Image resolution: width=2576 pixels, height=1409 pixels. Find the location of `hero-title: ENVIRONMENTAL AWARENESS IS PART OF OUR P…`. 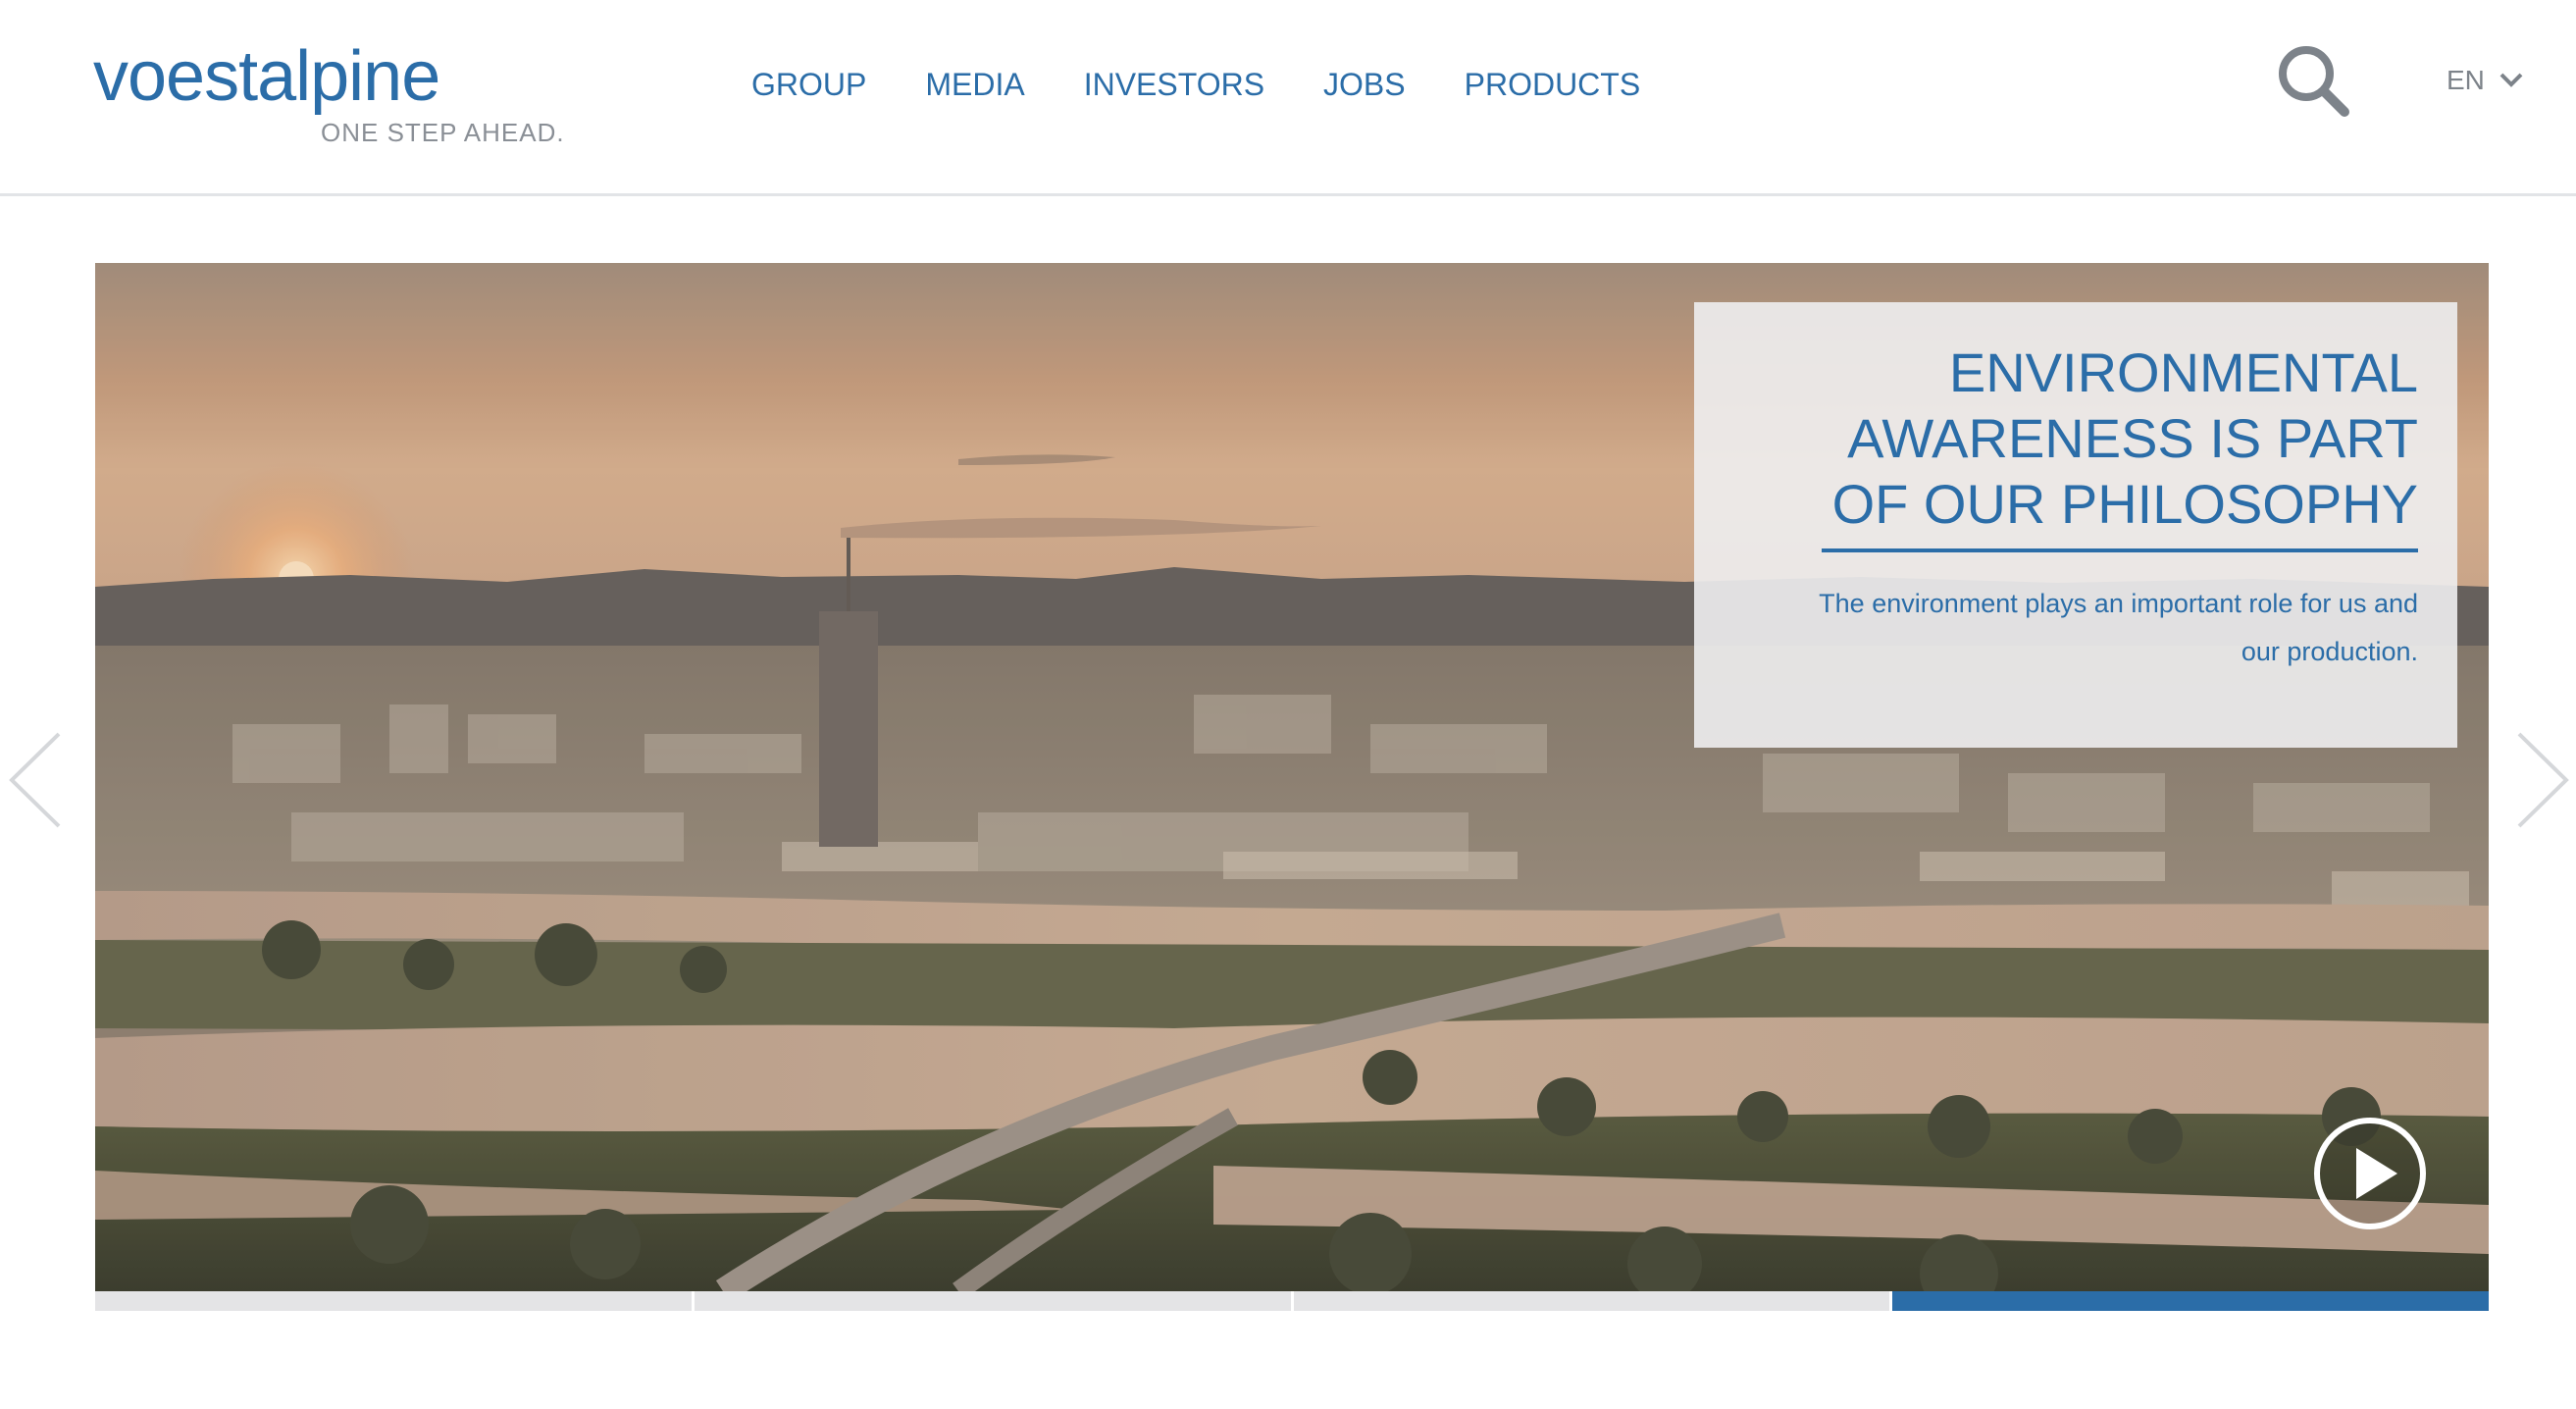

hero-title: ENVIRONMENTAL AWARENESS IS PART OF OUR P… is located at coordinates (2124, 438).